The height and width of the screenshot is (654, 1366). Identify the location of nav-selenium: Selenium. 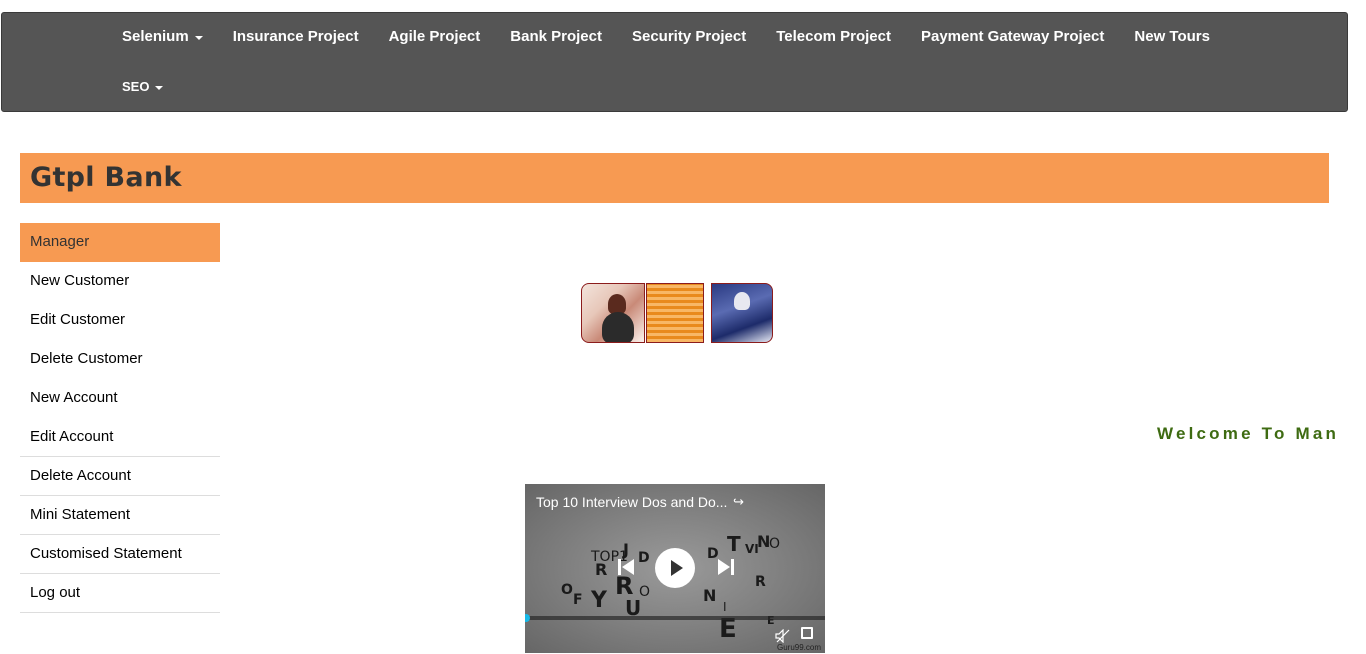
(162, 36).